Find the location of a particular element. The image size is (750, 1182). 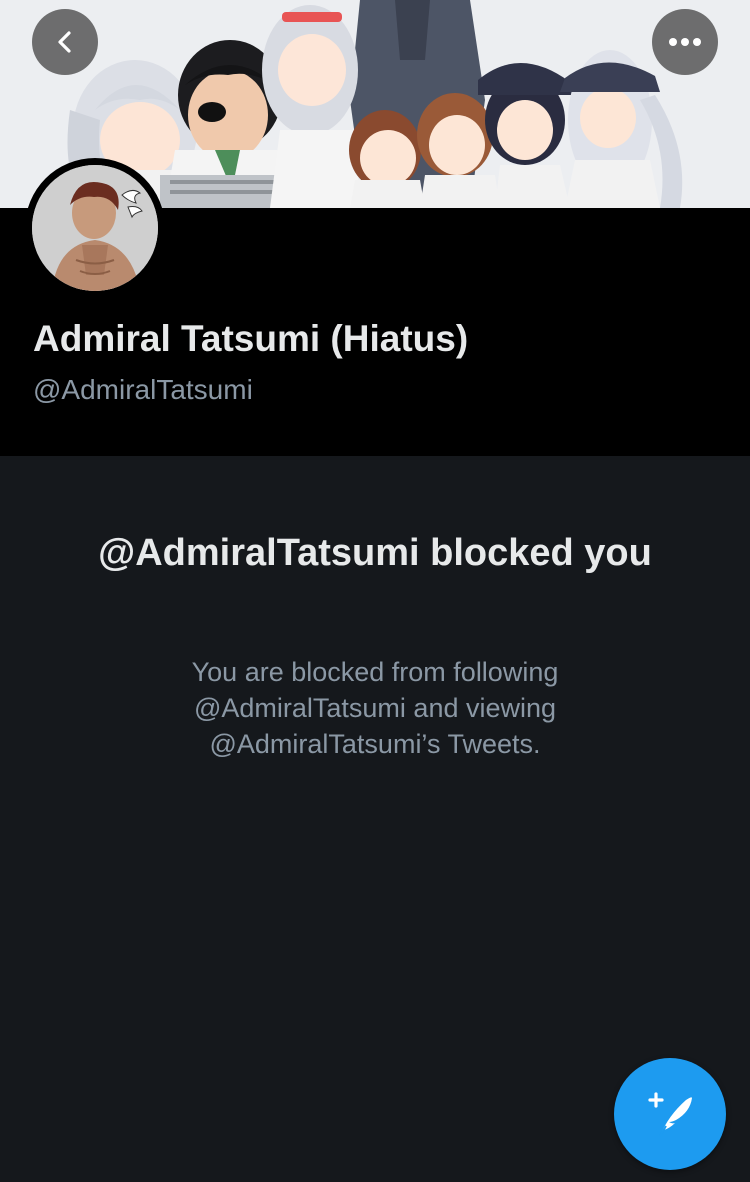

compose-tweet-icon is located at coordinates (670, 1114).